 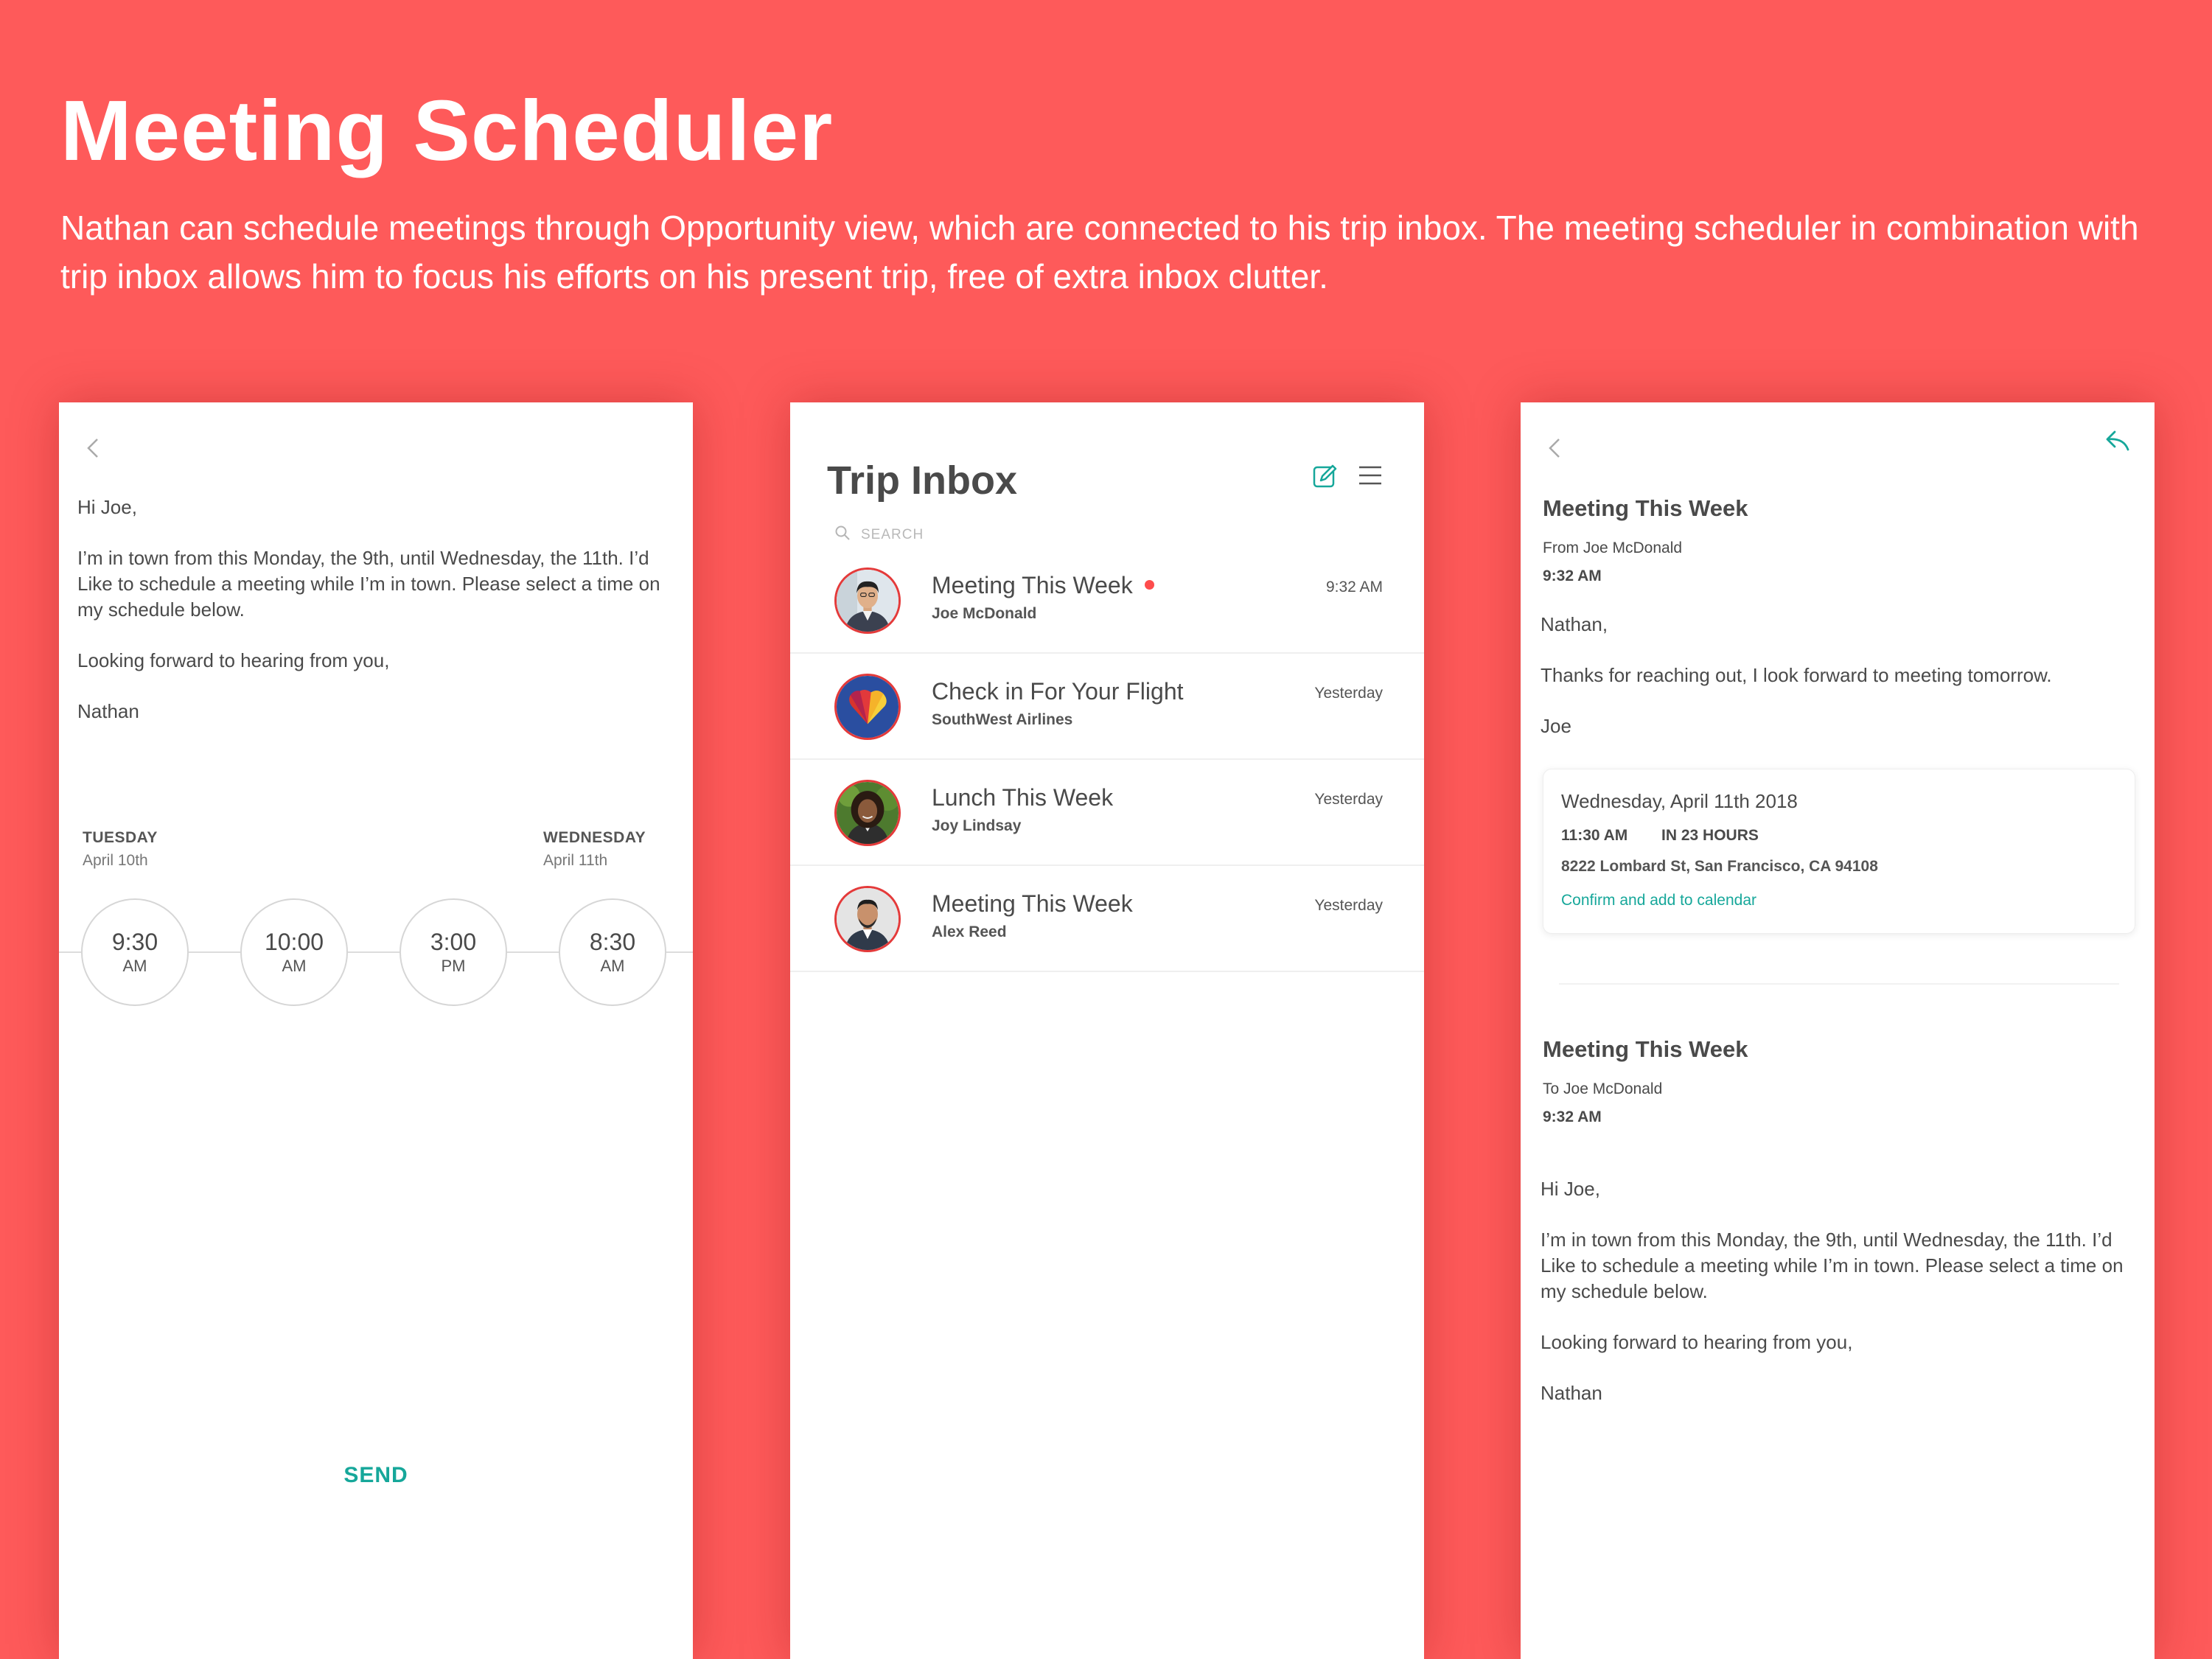 I want to click on time-slot-button: 8:30 AM, so click(x=612, y=952).